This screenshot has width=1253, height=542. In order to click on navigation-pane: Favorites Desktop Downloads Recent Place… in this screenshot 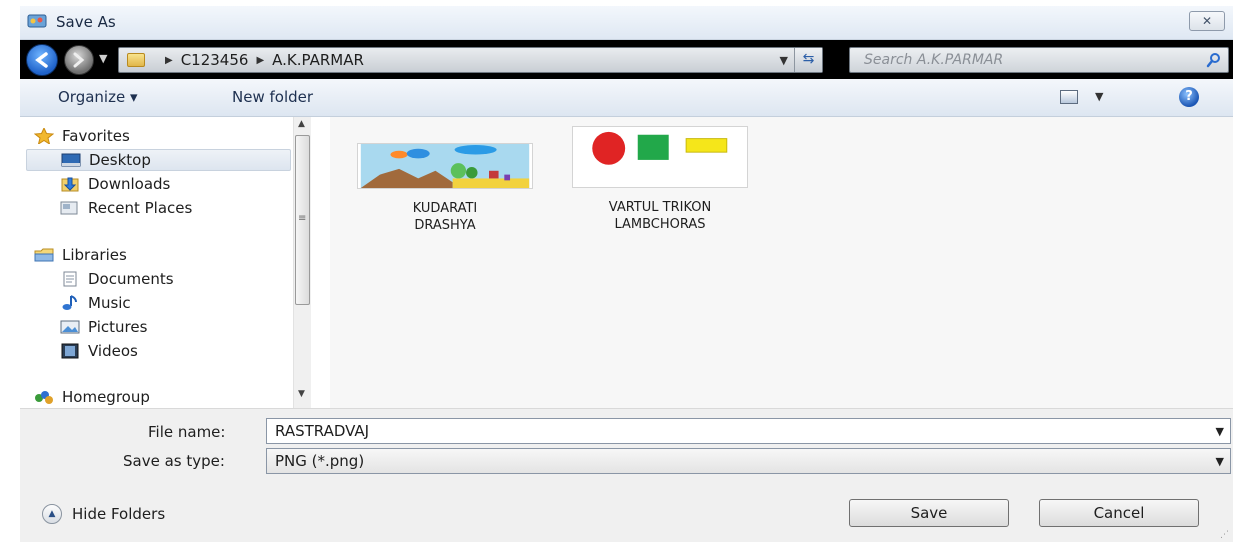, I will do `click(161, 262)`.